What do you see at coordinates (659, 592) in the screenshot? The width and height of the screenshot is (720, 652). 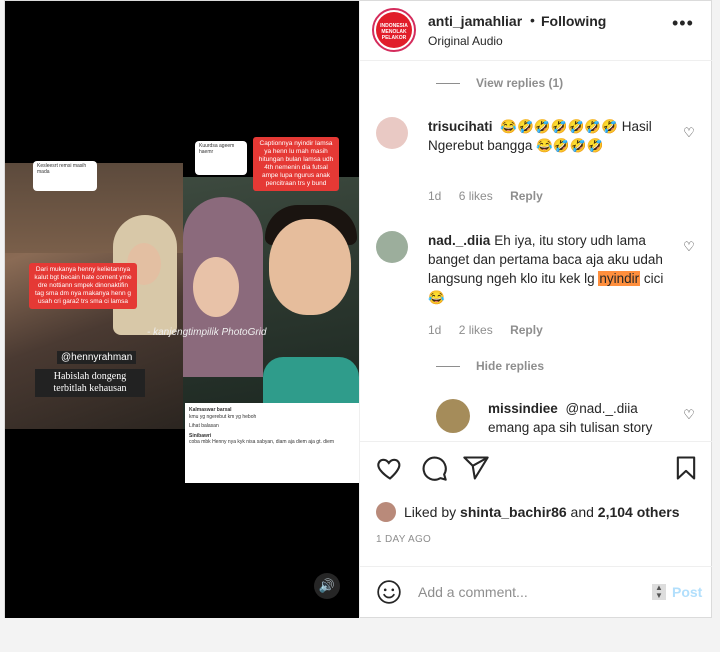 I see `scroll-arrows-icon: ▲ ▼` at bounding box center [659, 592].